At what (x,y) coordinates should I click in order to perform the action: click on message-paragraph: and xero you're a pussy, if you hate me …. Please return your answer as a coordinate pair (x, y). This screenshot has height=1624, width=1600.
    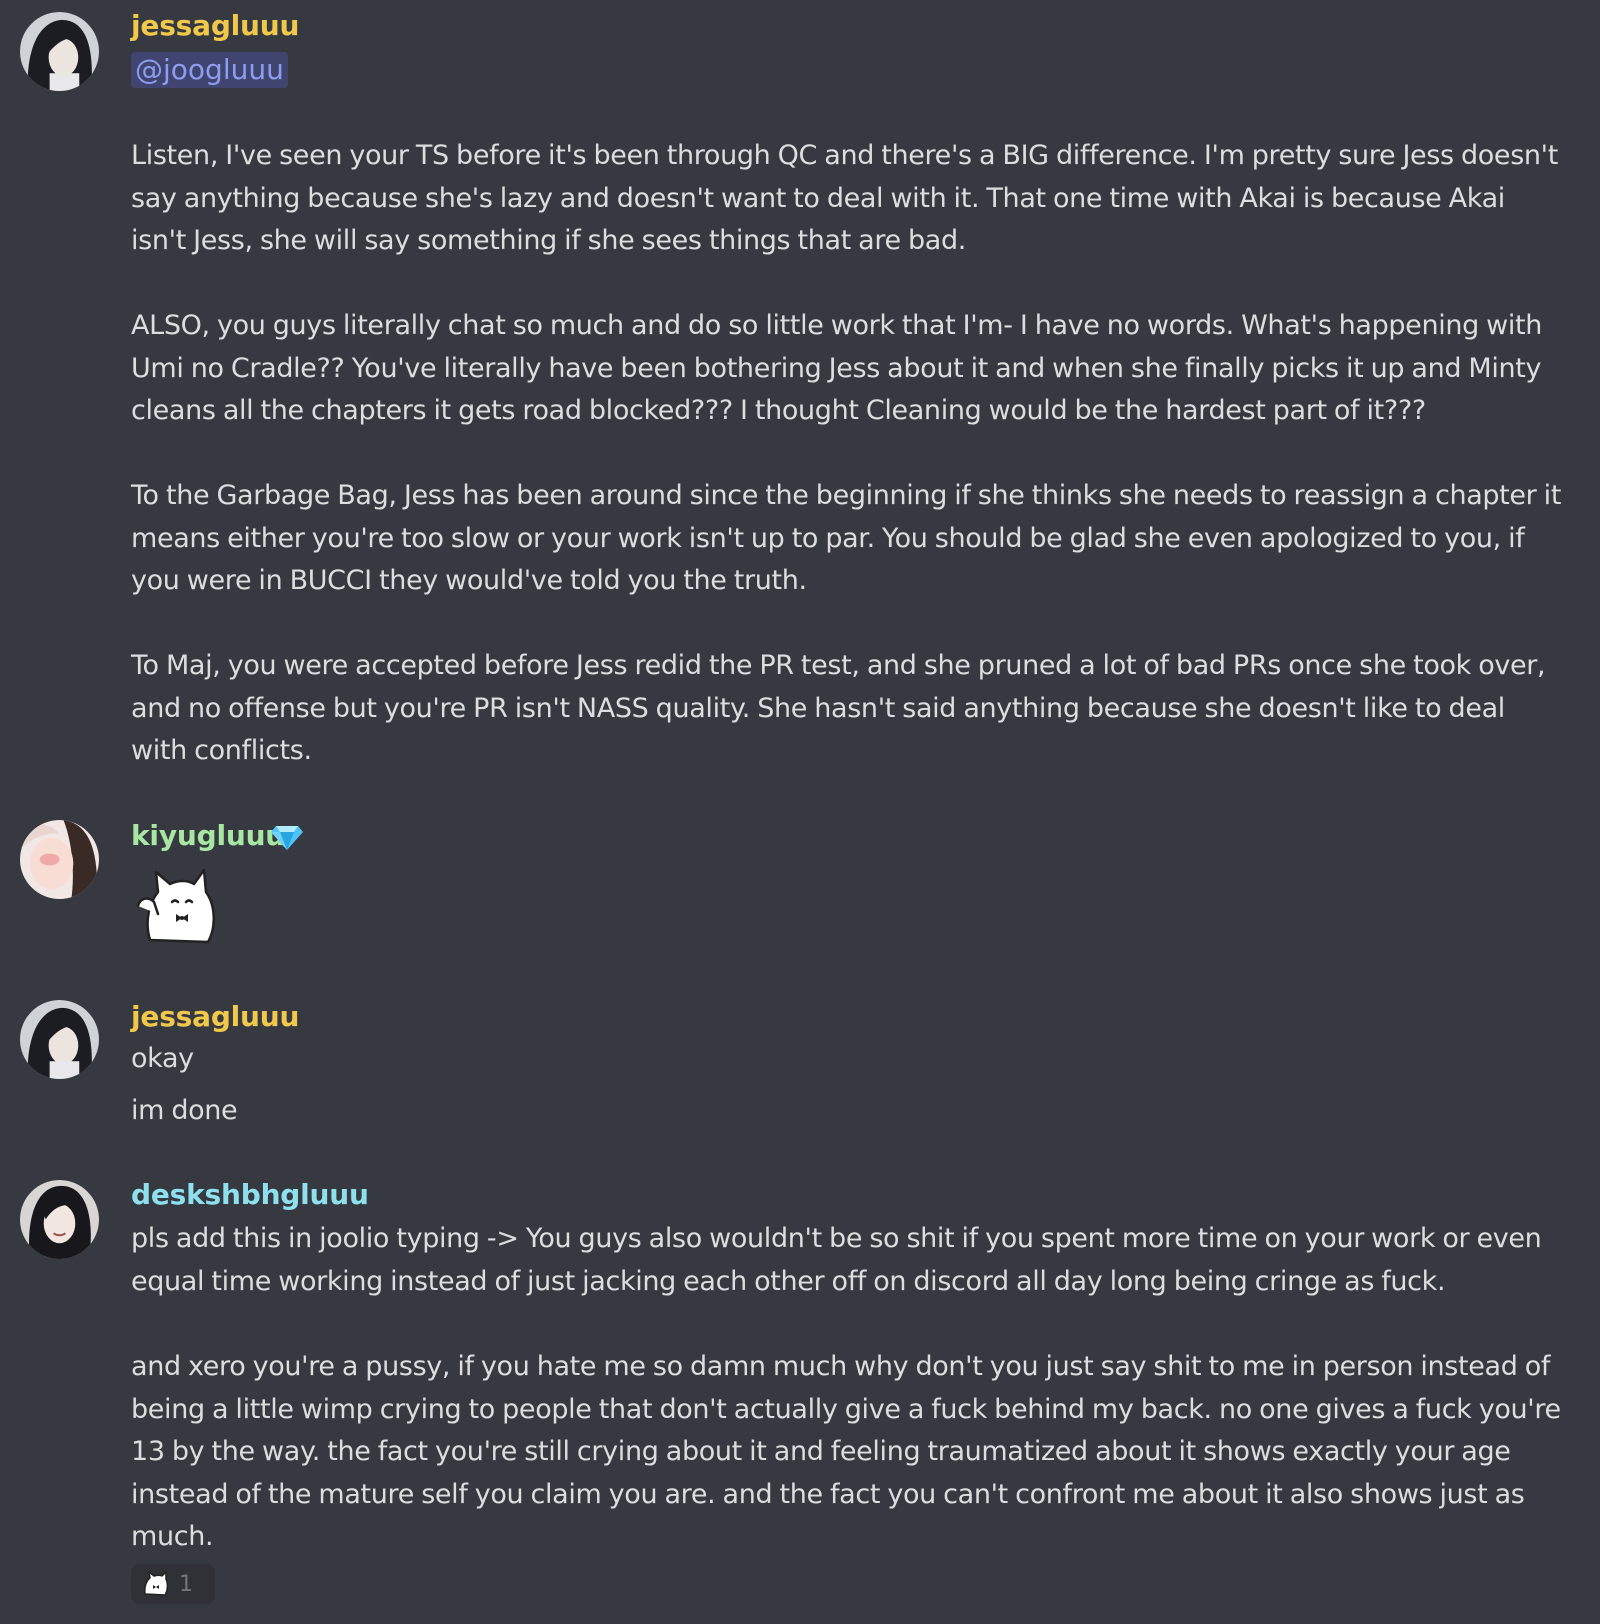
    Looking at the image, I should click on (846, 1452).